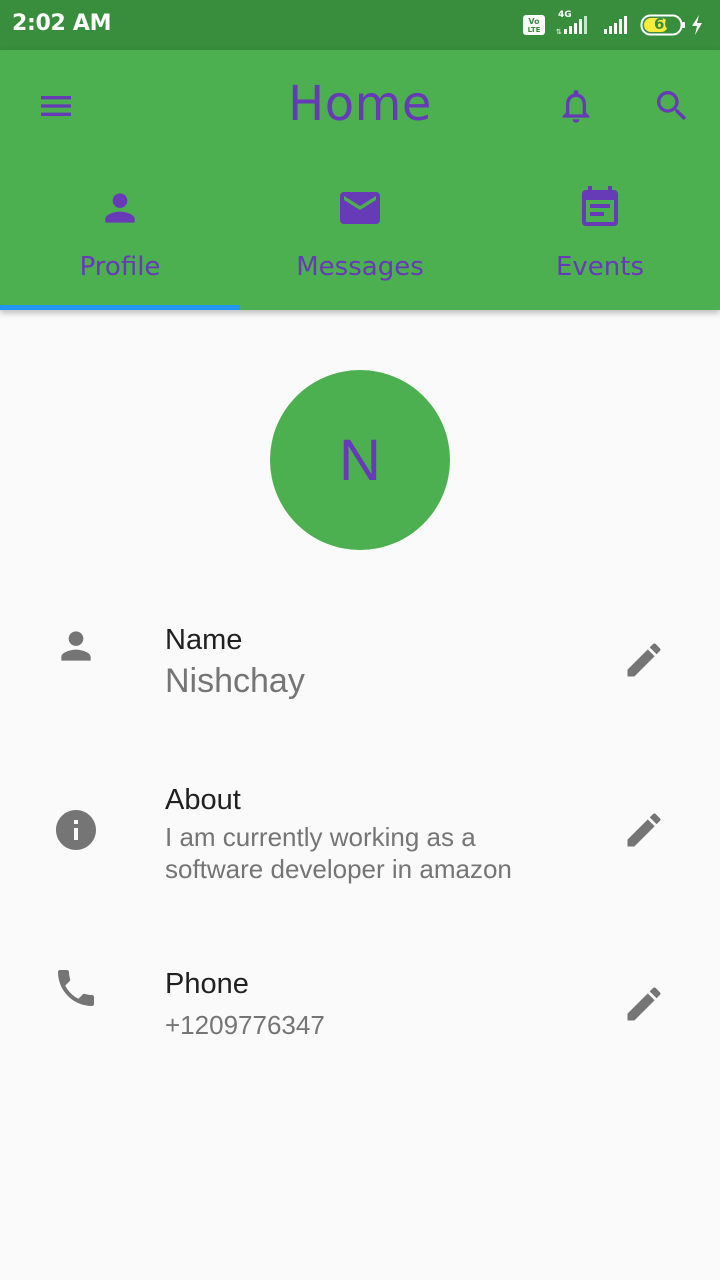 This screenshot has width=720, height=1280. Describe the element at coordinates (360, 460) in the screenshot. I see `avatar: N` at that location.